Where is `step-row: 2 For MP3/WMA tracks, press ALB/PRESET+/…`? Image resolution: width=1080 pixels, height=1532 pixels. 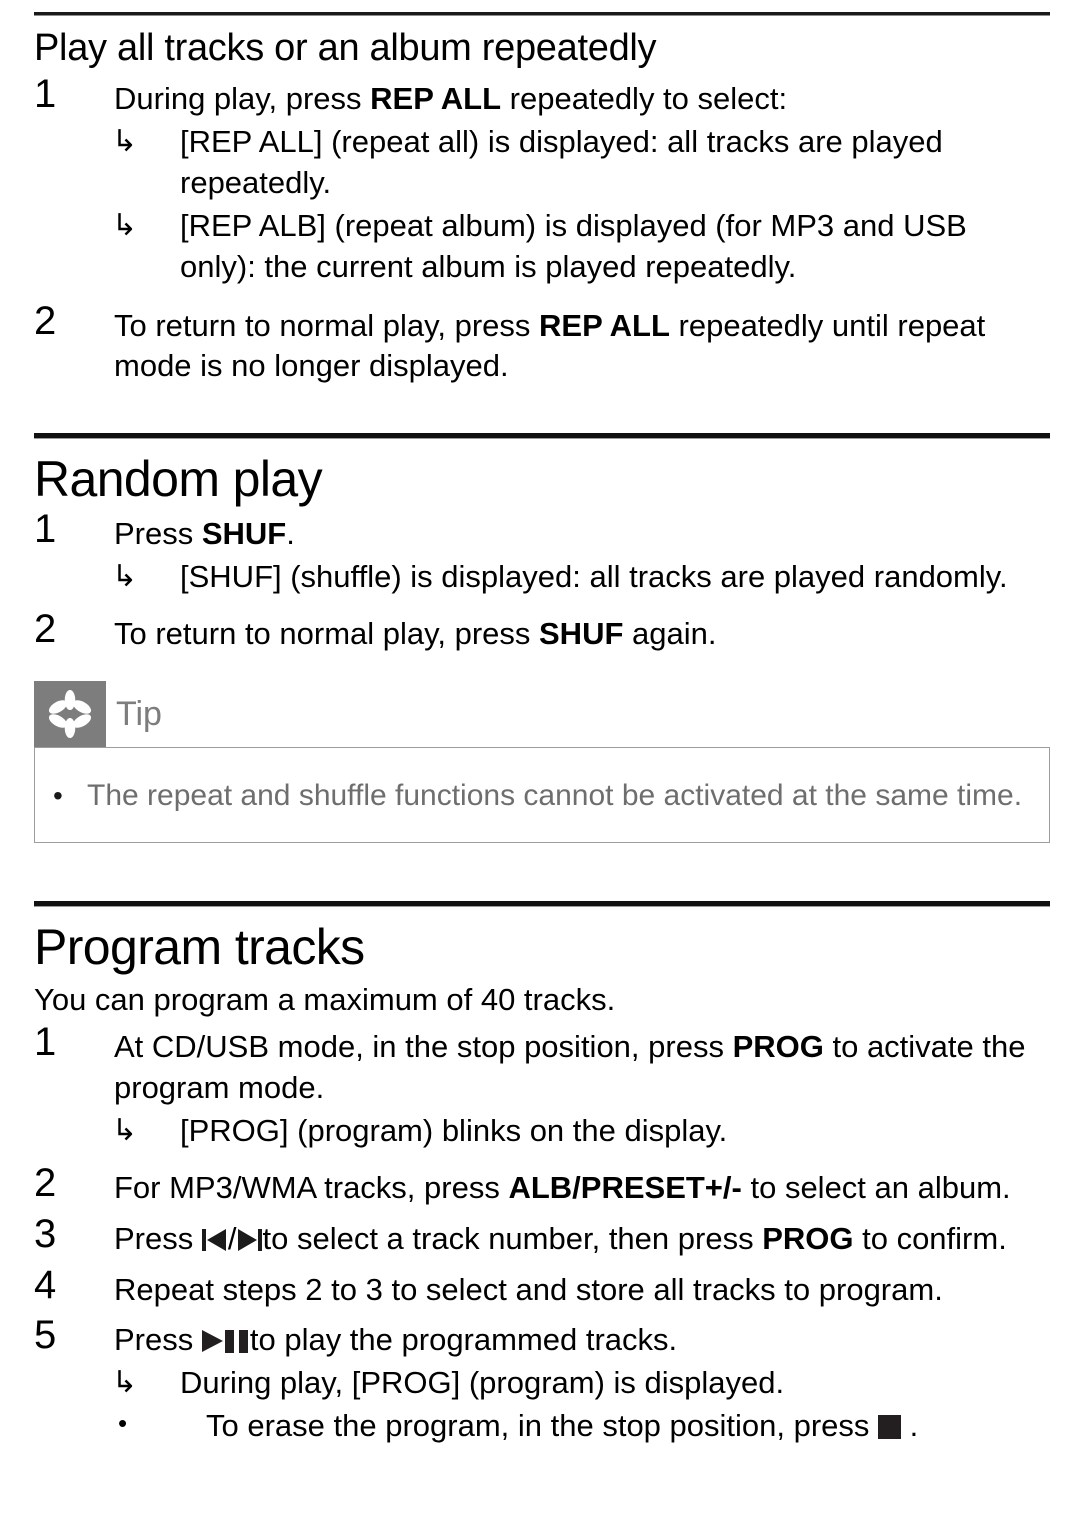
step-row: 2 For MP3/WMA tracks, press ALB/PRESET+/… is located at coordinates (542, 1185).